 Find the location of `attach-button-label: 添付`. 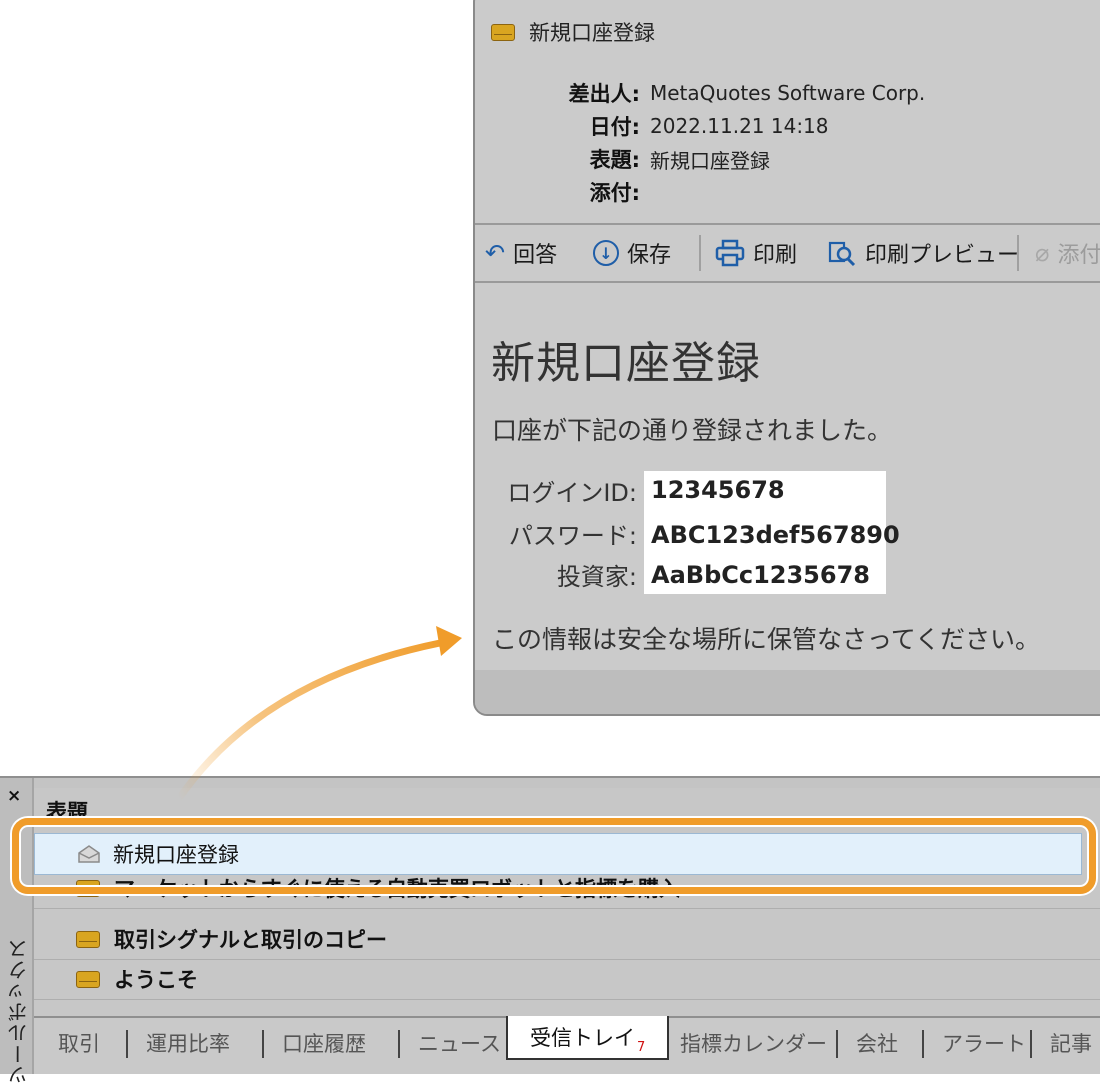

attach-button-label: 添付 is located at coordinates (1078, 255).